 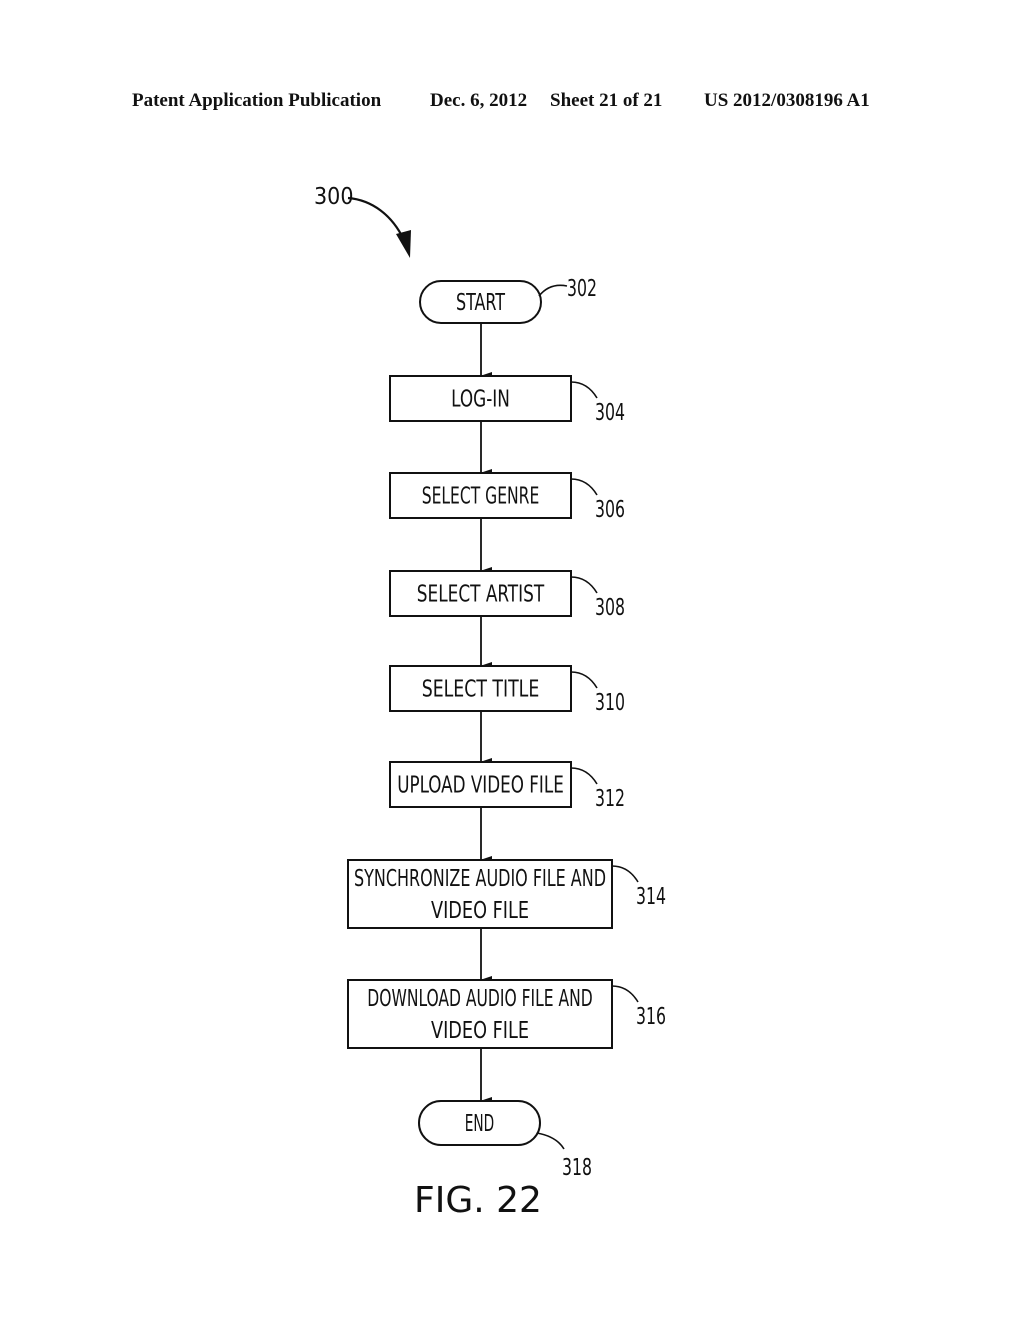 I want to click on flow-node-login: LOG-IN 304, so click(x=507, y=400).